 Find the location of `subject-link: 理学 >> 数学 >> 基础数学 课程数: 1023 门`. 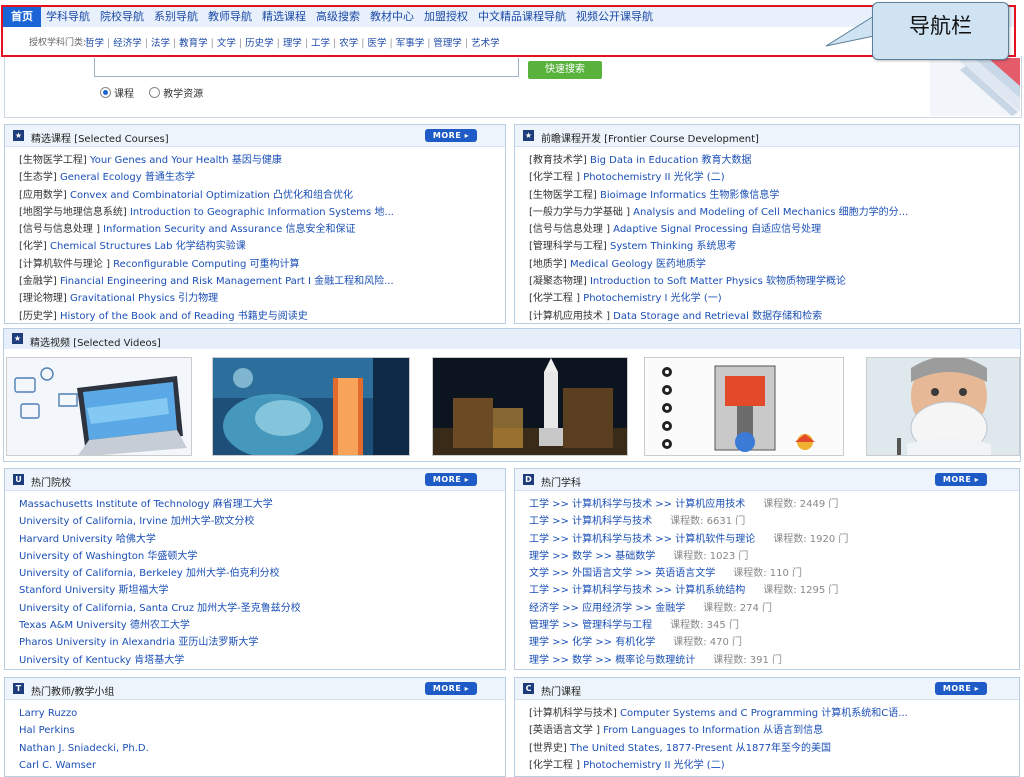

subject-link: 理学 >> 数学 >> 基础数学 课程数: 1023 门 is located at coordinates (771, 556).